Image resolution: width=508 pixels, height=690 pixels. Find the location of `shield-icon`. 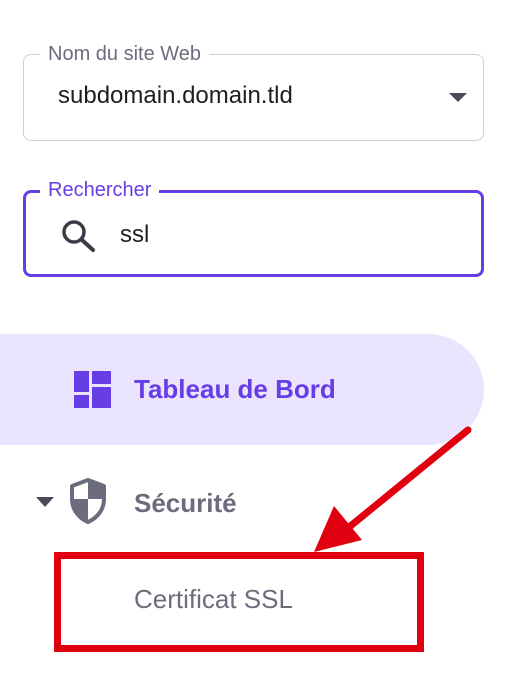

shield-icon is located at coordinates (88, 501).